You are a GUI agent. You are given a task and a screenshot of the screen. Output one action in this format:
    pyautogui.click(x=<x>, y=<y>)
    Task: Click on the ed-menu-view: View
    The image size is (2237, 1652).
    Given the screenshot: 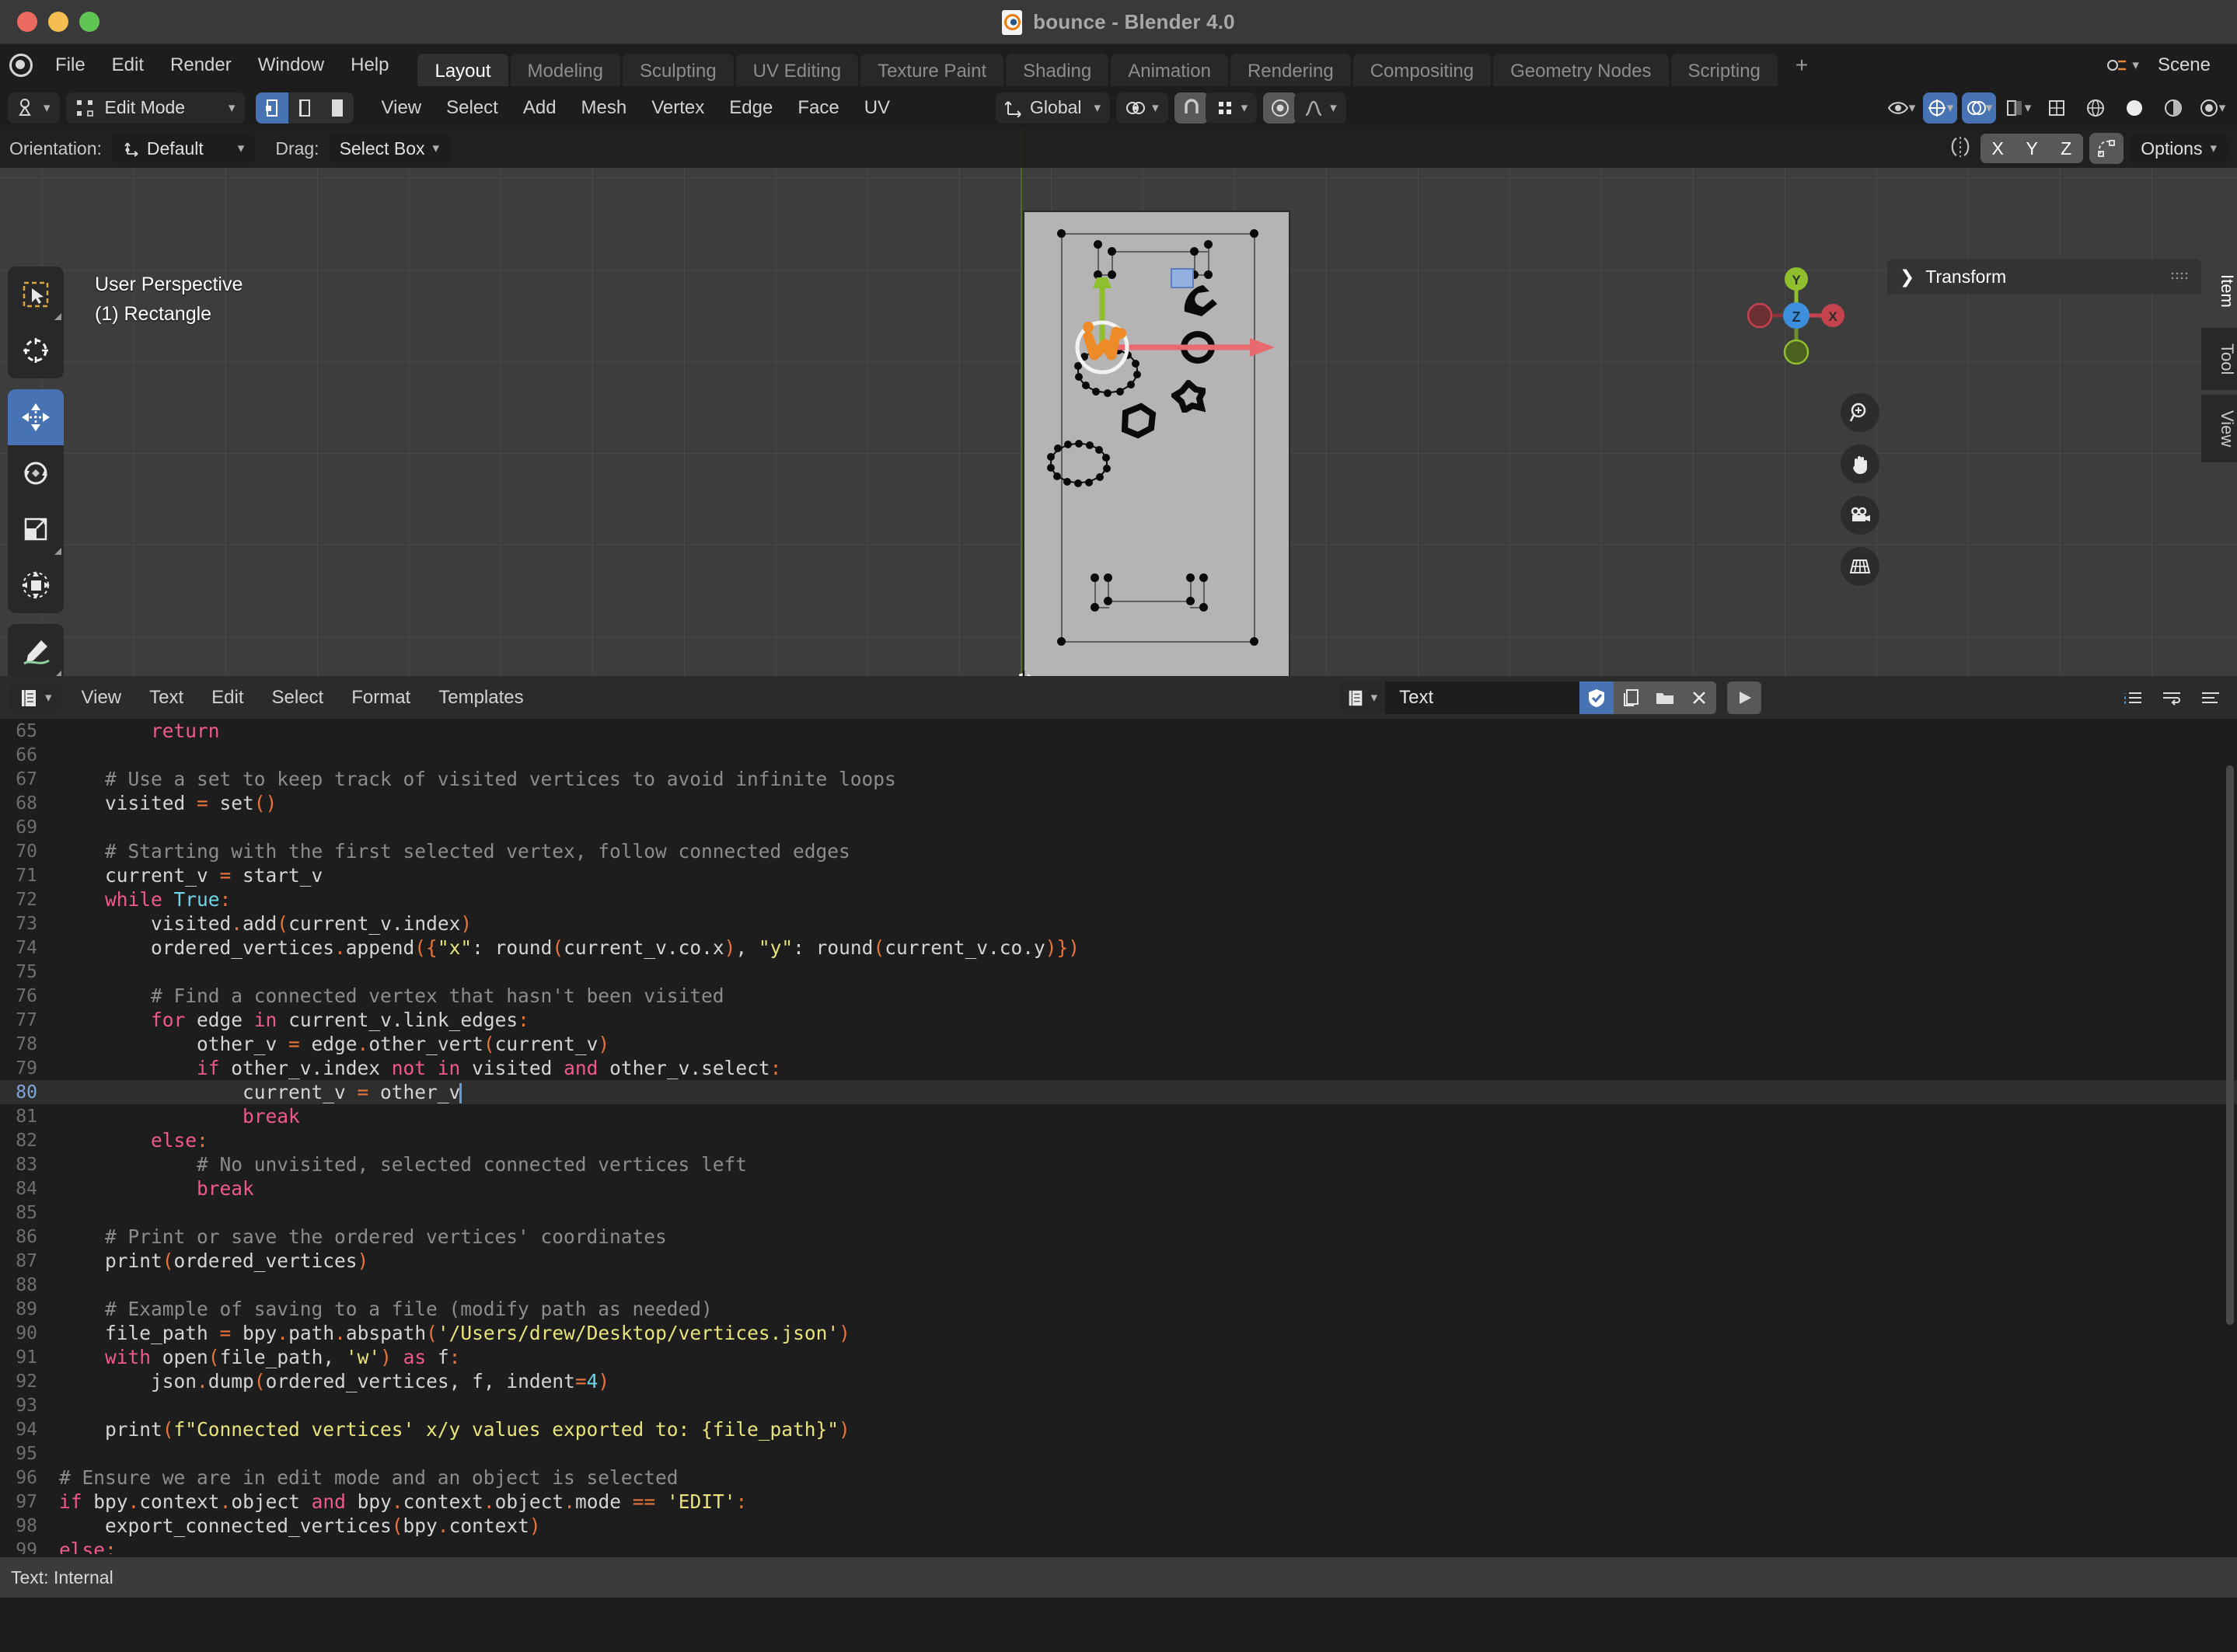 What is the action you would take?
    pyautogui.click(x=102, y=698)
    